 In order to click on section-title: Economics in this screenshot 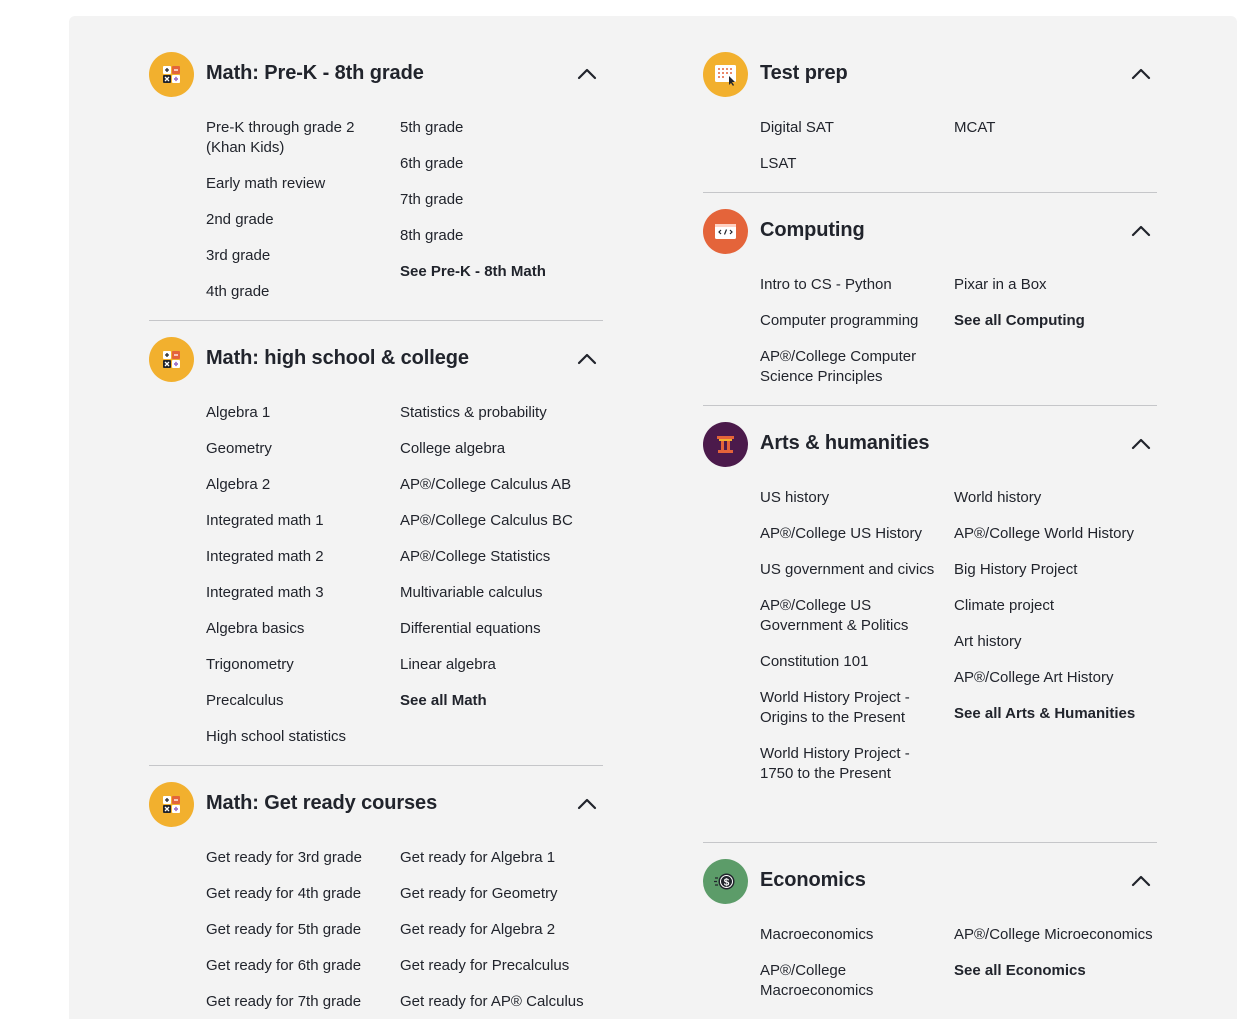, I will do `click(813, 880)`.